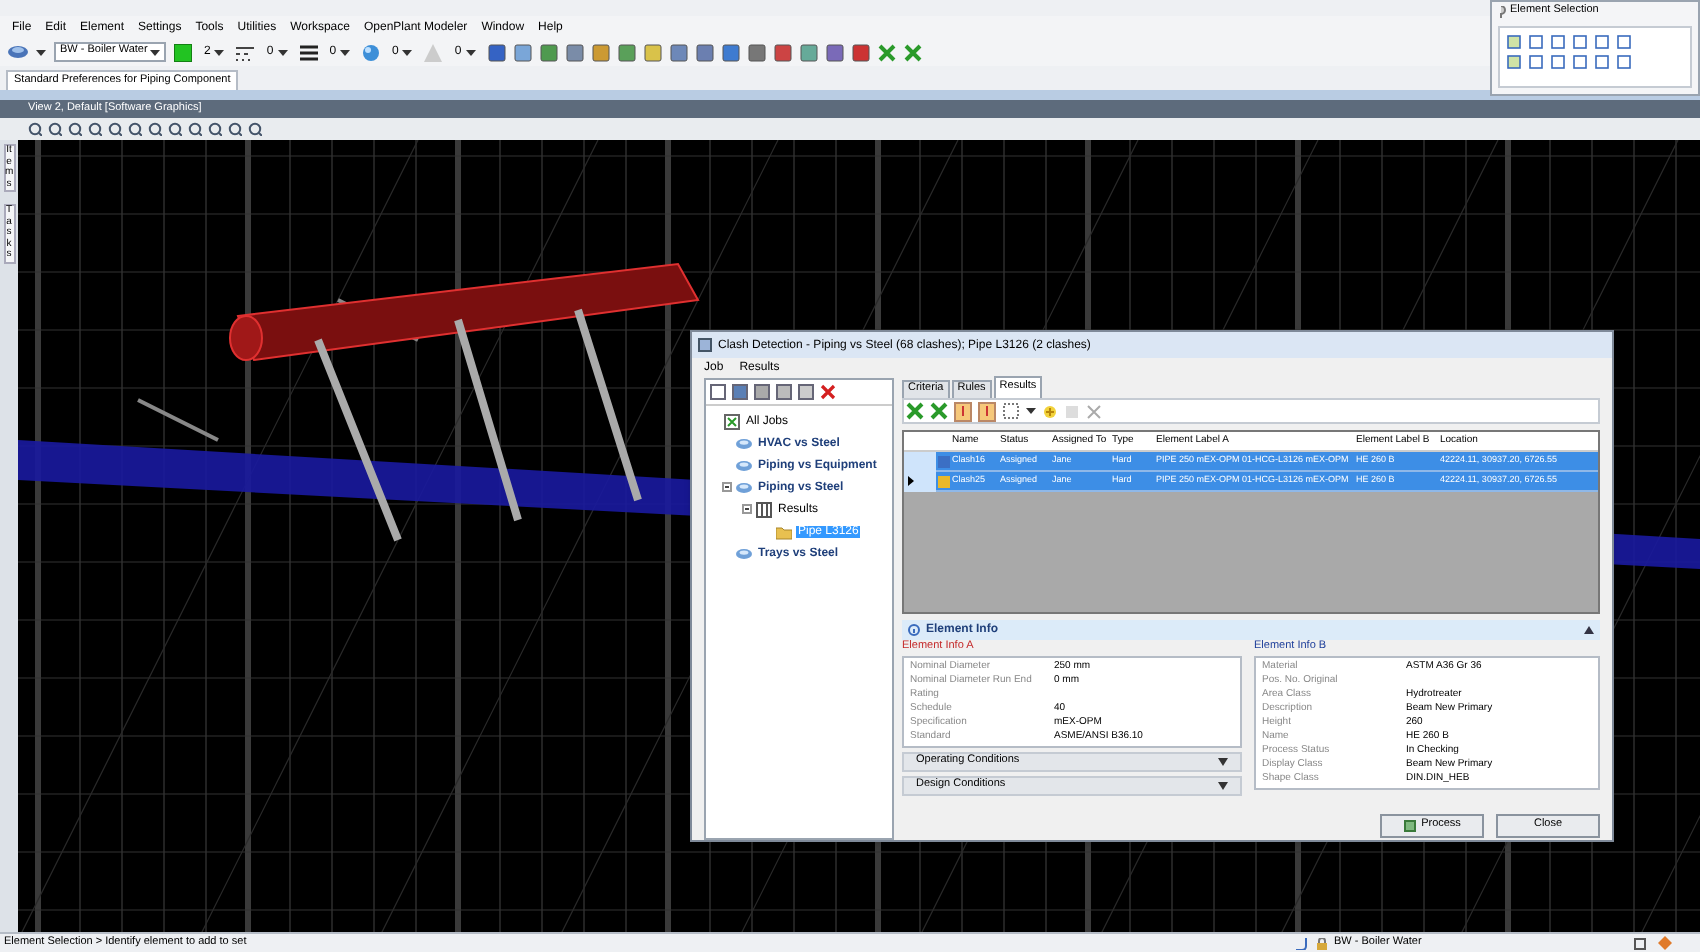 The width and height of the screenshot is (1700, 952). Describe the element at coordinates (705, 345) in the screenshot. I see `app-icon` at that location.